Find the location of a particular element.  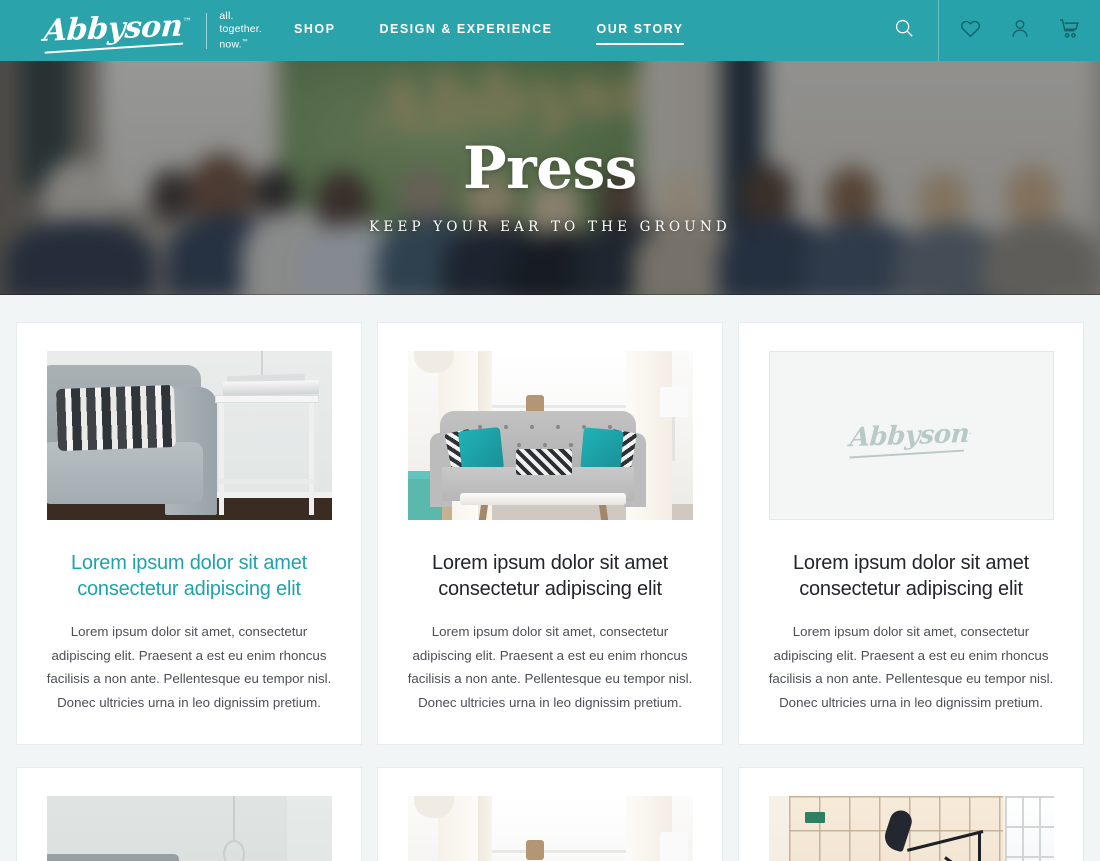

search-button is located at coordinates (904, 30).